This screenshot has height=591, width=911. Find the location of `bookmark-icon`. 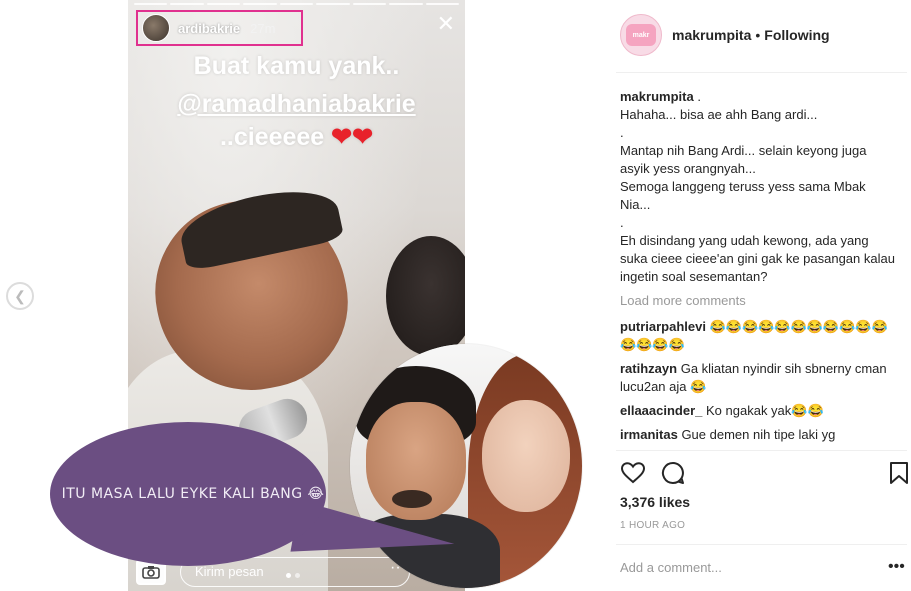

bookmark-icon is located at coordinates (898, 473).